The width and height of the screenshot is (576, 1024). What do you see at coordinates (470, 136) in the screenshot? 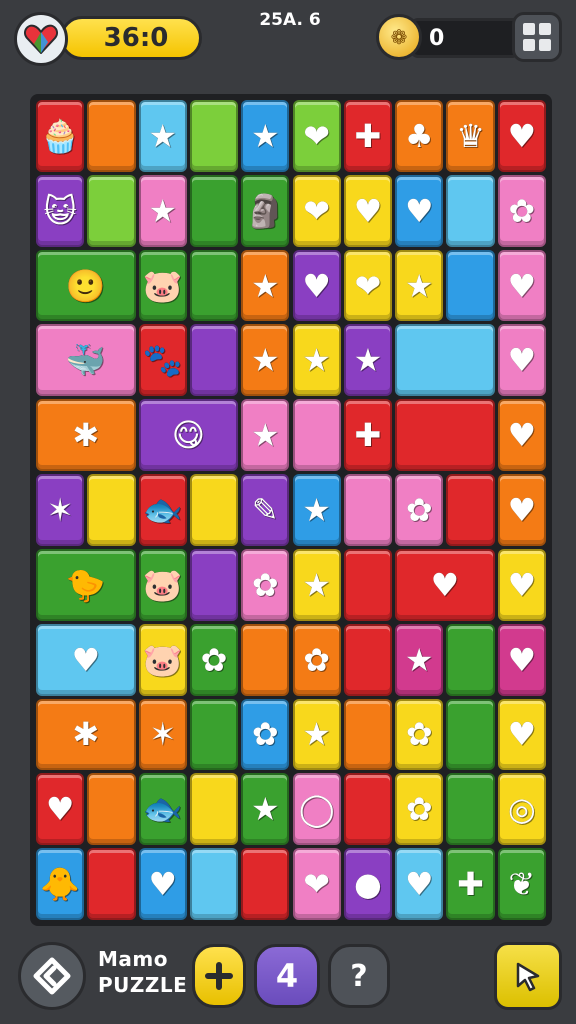
I see `board-tile: ♛` at bounding box center [470, 136].